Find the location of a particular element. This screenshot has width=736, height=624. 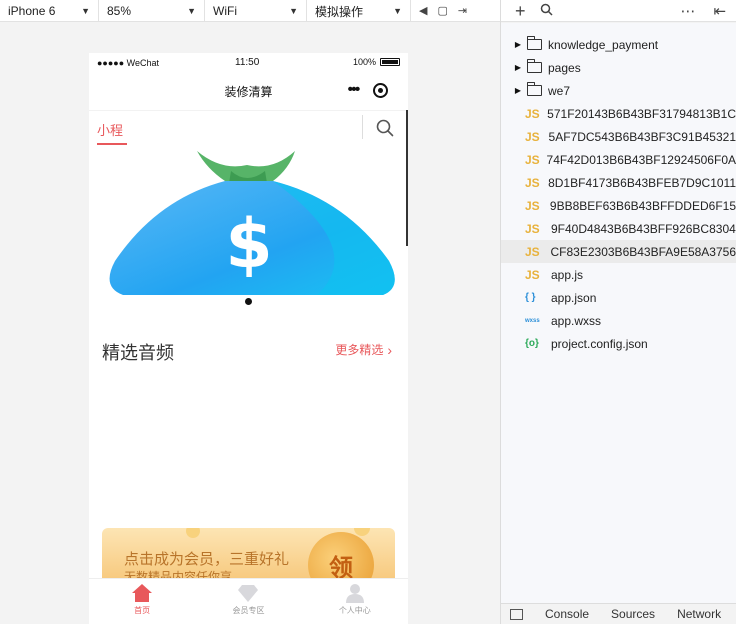

status-bar: ●●●●● WeChat 11:50 100% is located at coordinates (248, 63).